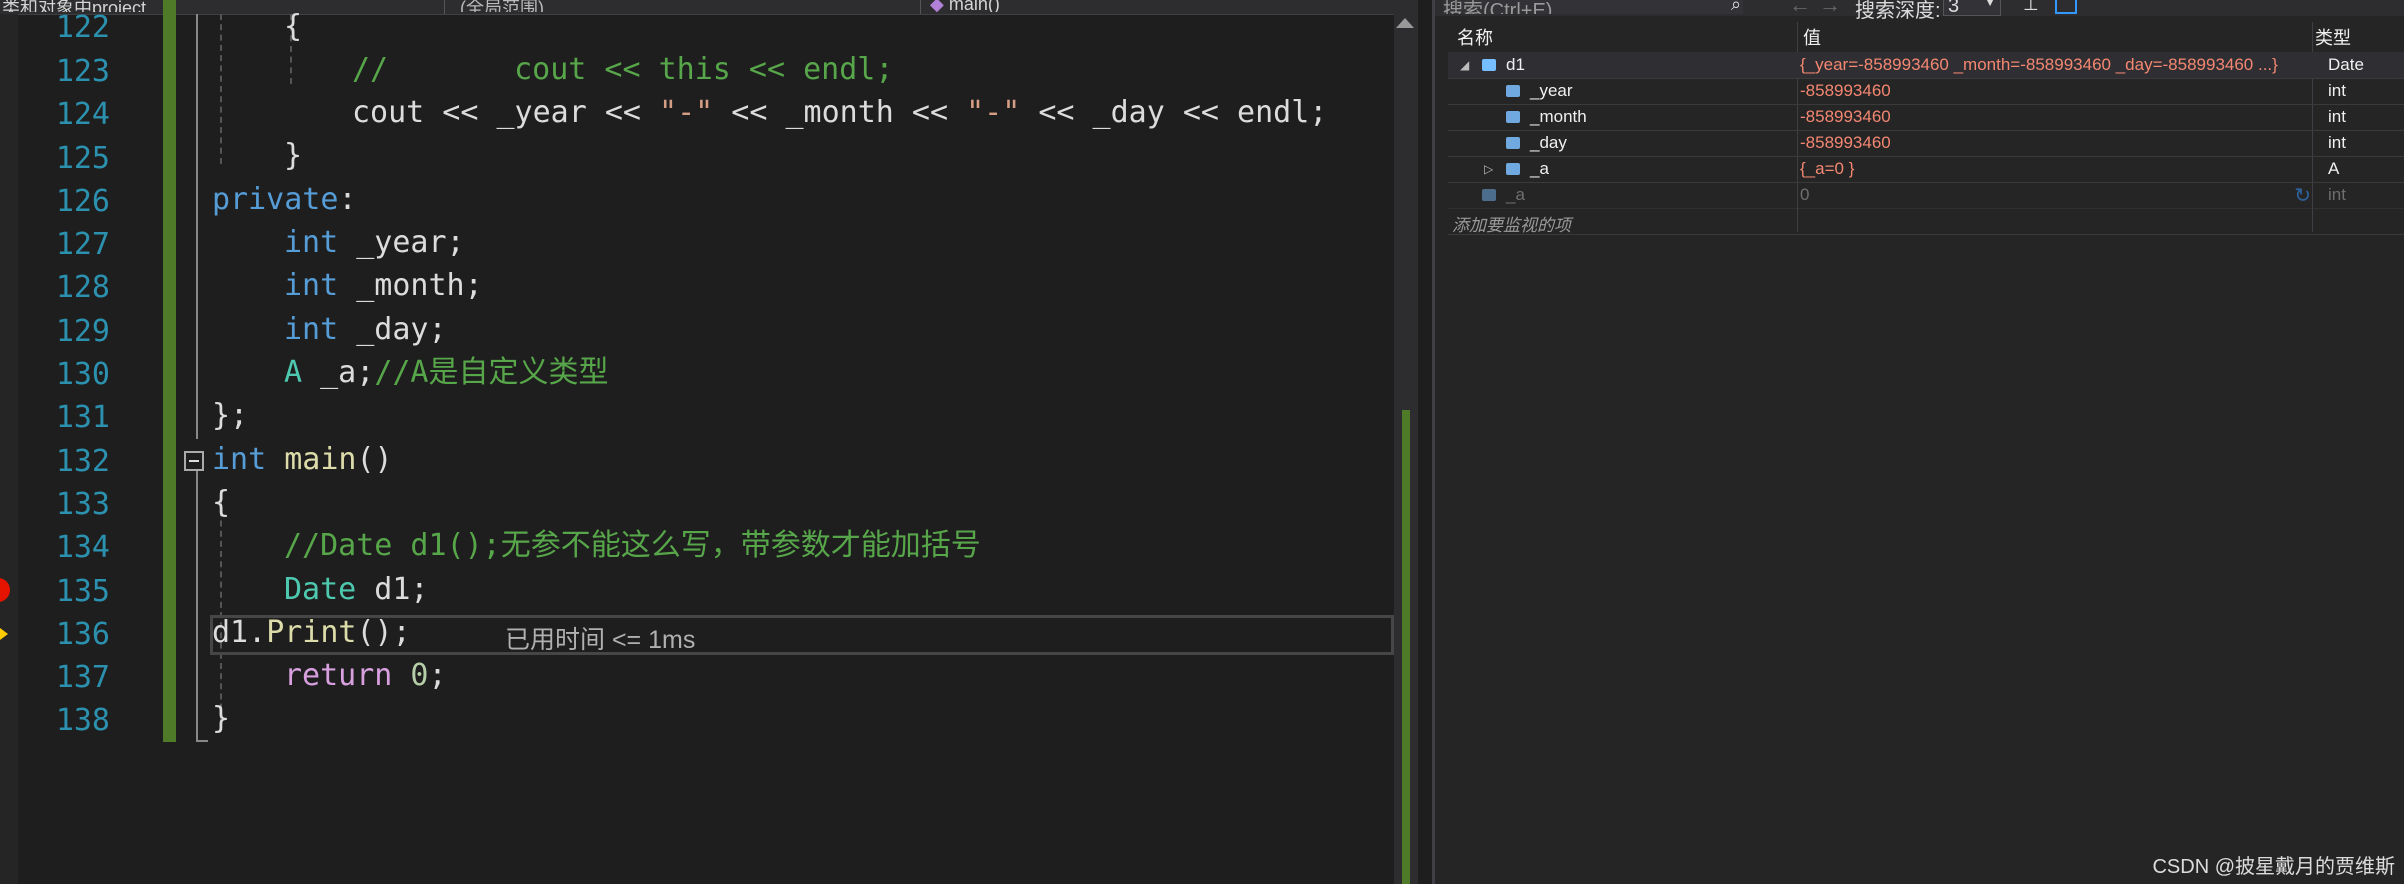 This screenshot has width=2404, height=884. What do you see at coordinates (82, 461) in the screenshot?
I see `line-number: 132` at bounding box center [82, 461].